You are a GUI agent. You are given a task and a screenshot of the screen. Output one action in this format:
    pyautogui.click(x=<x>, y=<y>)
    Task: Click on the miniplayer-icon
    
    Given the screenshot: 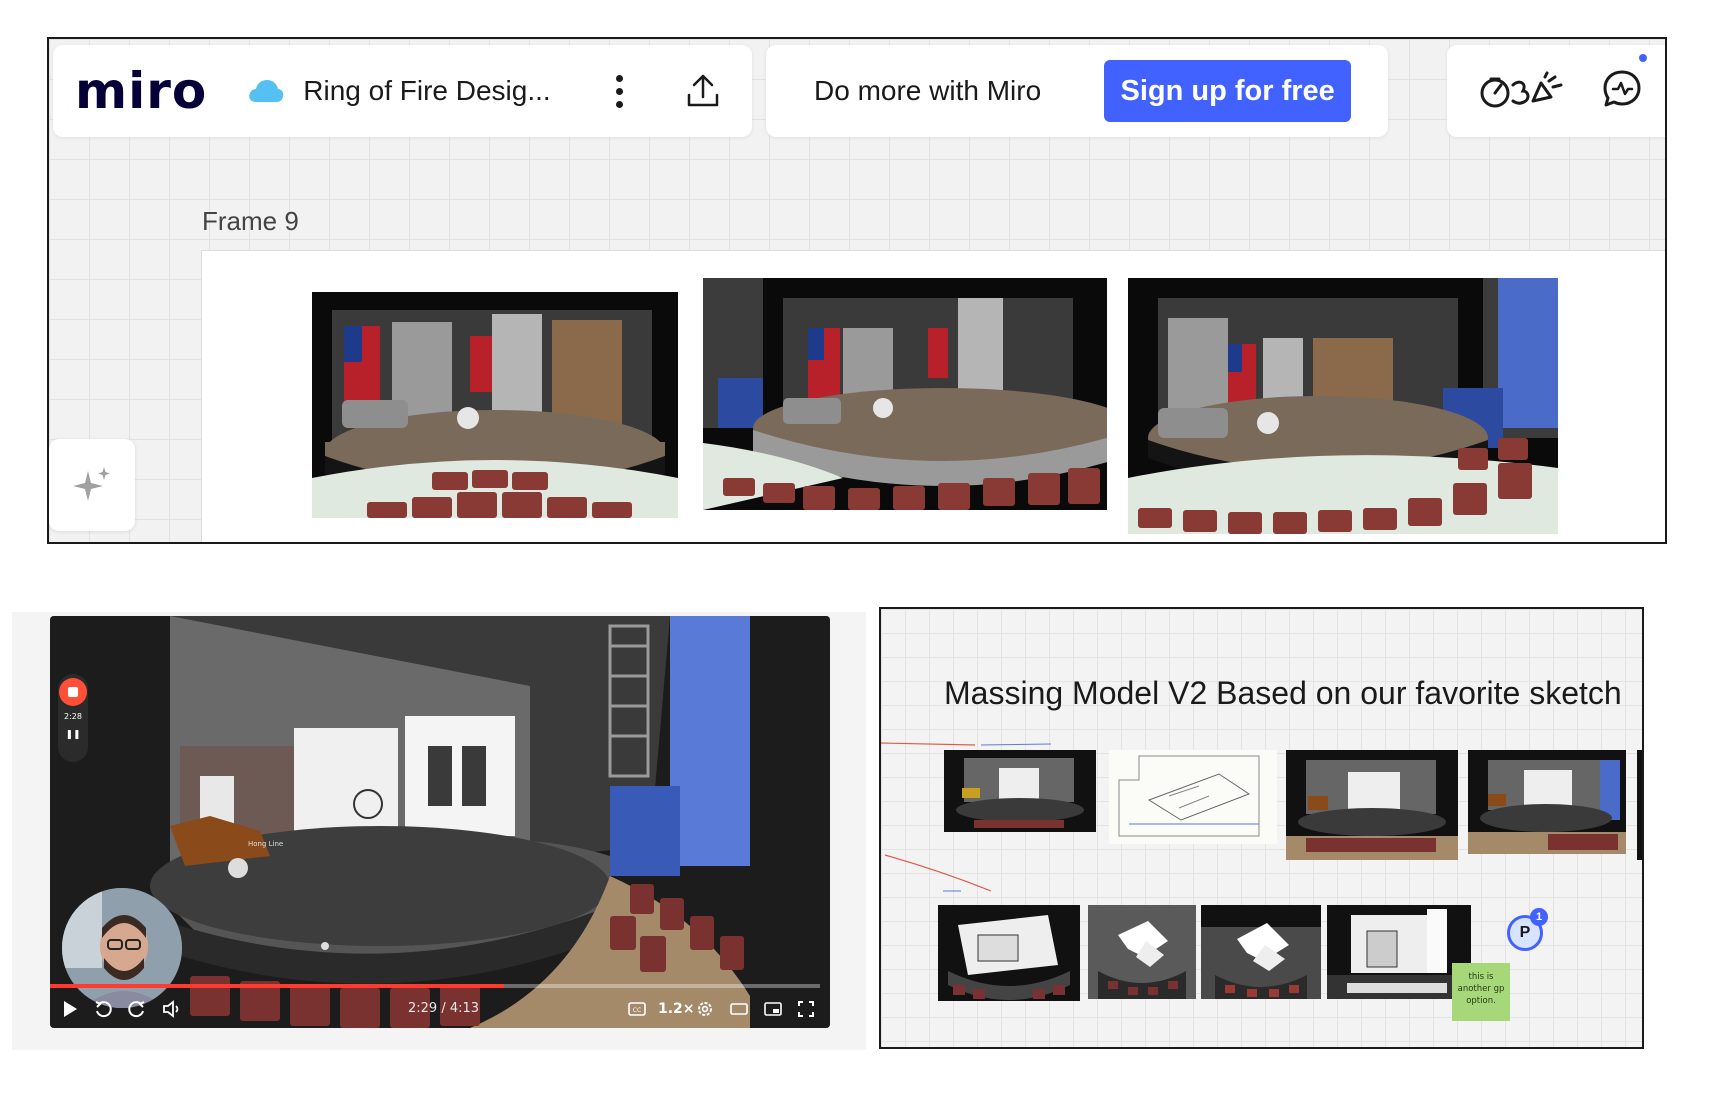 What is the action you would take?
    pyautogui.click(x=773, y=1009)
    